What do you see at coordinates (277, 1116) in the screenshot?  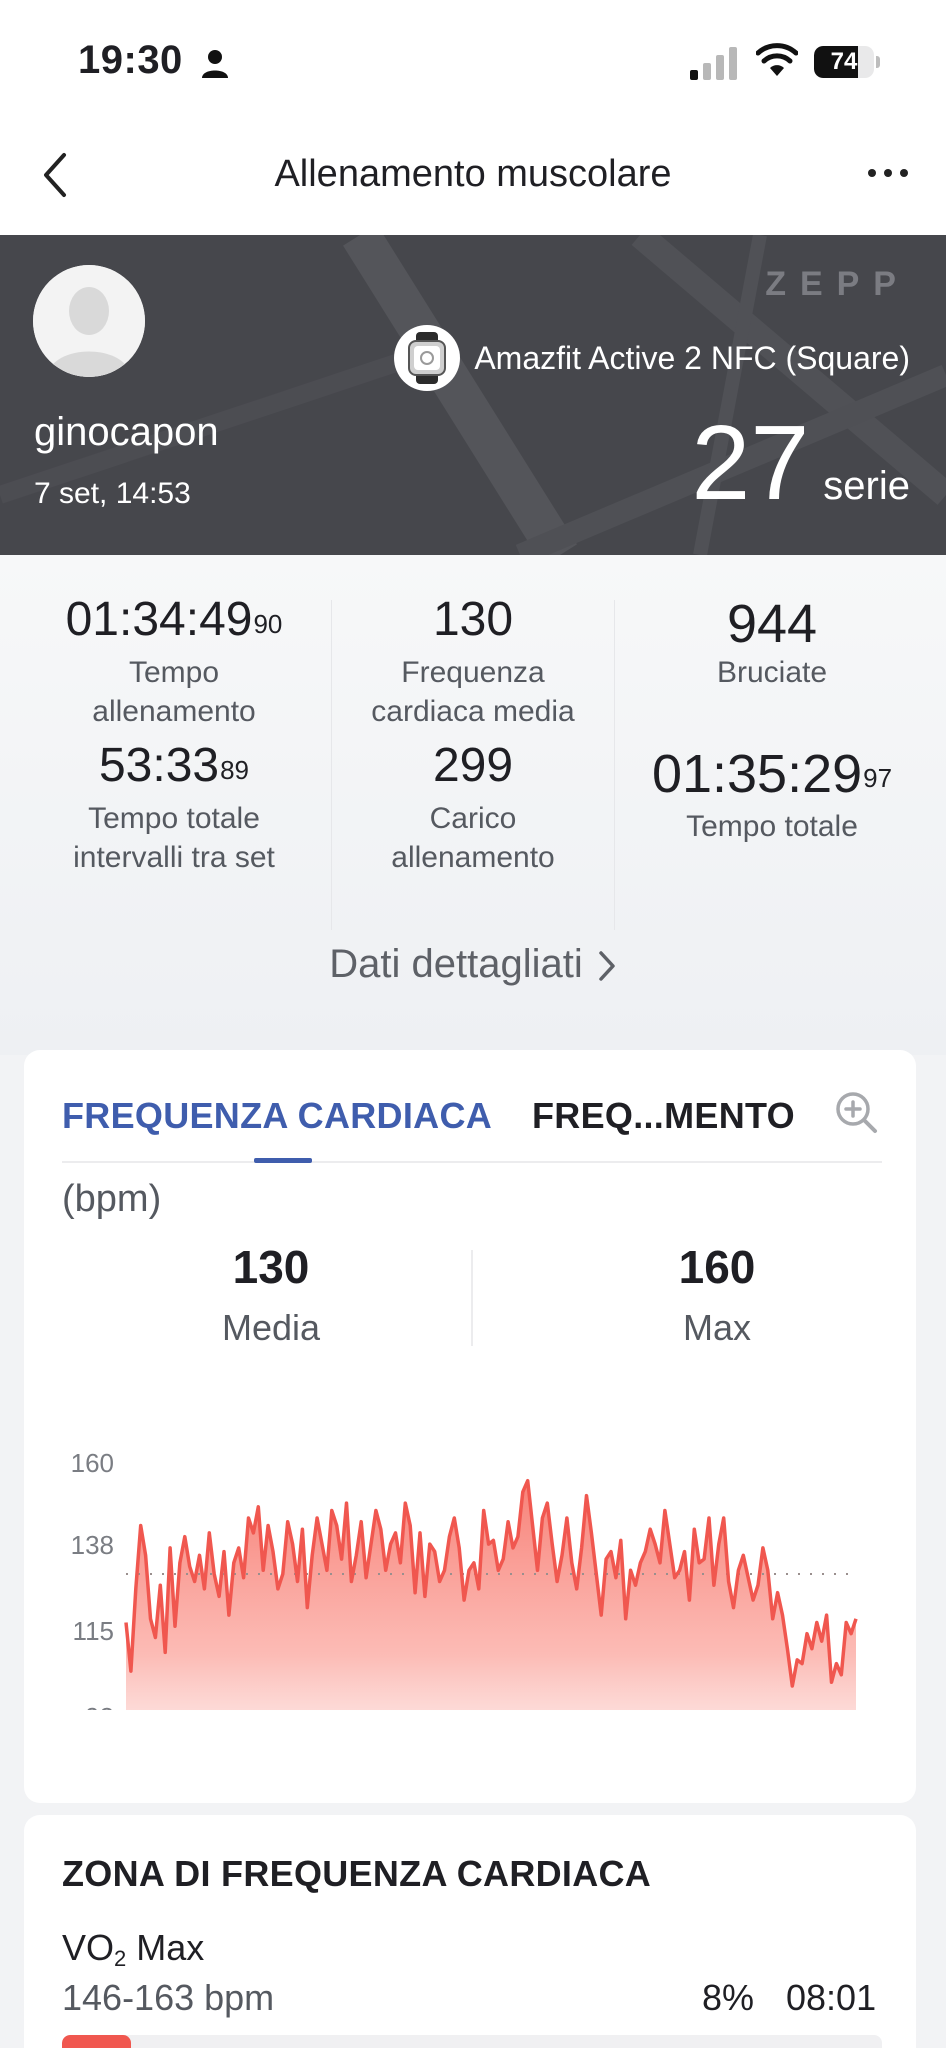 I see `tab-heart-rate: FREQUENZA CARDIACA` at bounding box center [277, 1116].